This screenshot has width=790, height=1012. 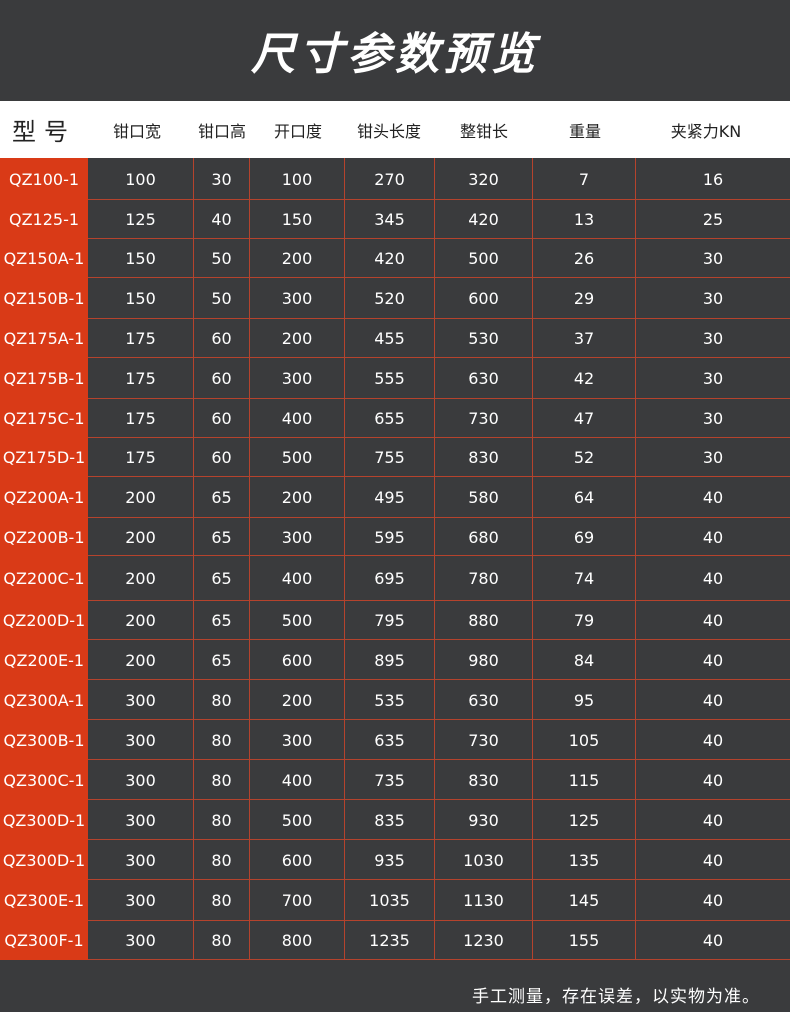 I want to click on value-cell: 270, so click(x=390, y=179).